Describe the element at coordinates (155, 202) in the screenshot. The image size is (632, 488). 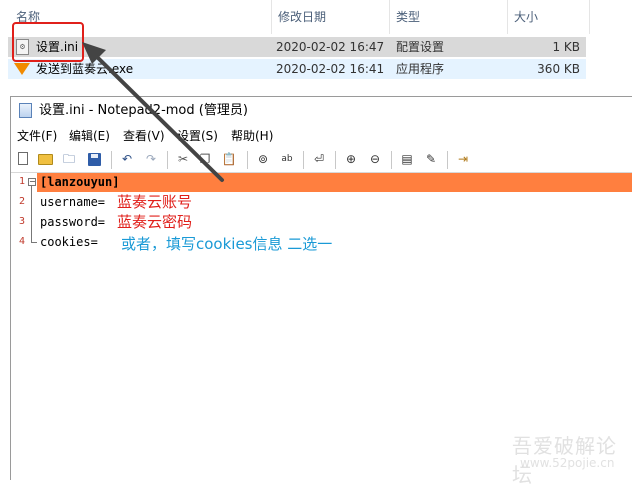
I see `annotation-username: 蓝奏云账号` at that location.